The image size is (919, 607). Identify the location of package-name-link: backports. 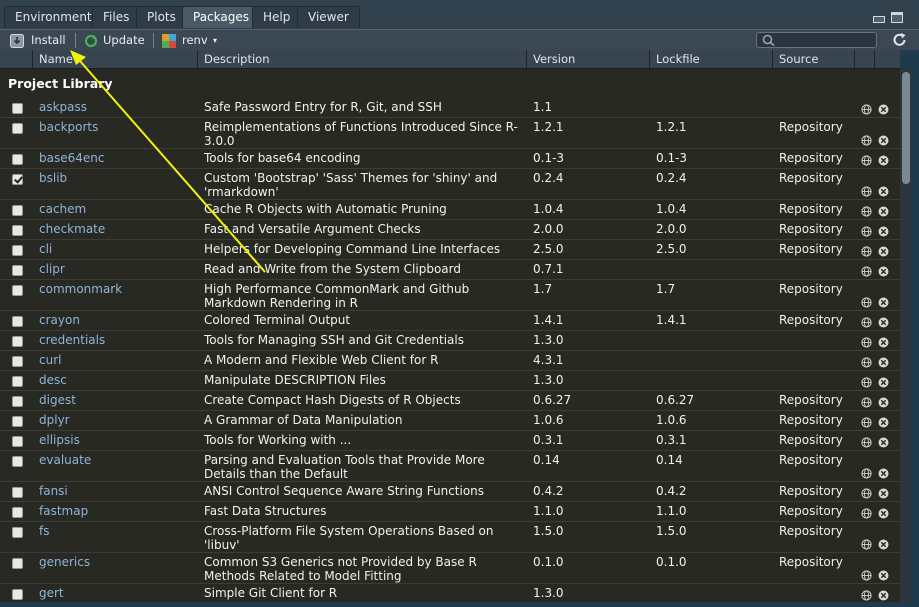
(68, 127).